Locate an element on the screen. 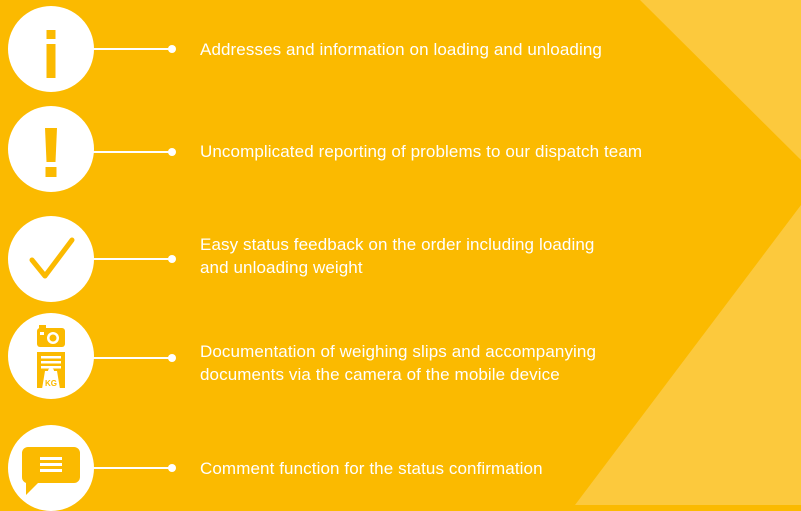 The height and width of the screenshot is (511, 801). exclamation-icon is located at coordinates (51, 149).